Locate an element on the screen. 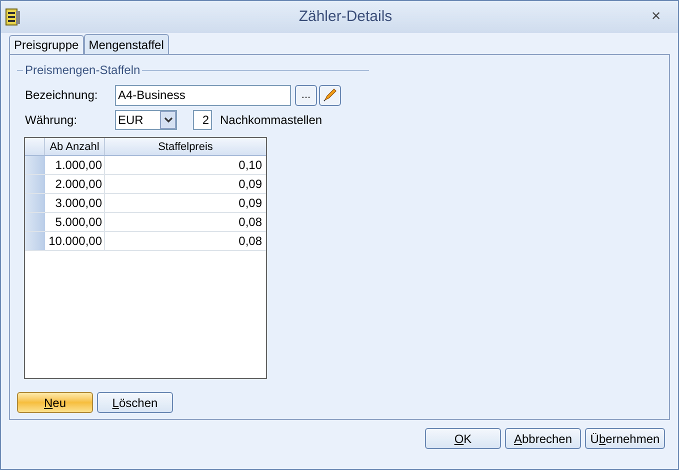 This screenshot has width=679, height=470. window-title: Zähler-Details is located at coordinates (346, 16).